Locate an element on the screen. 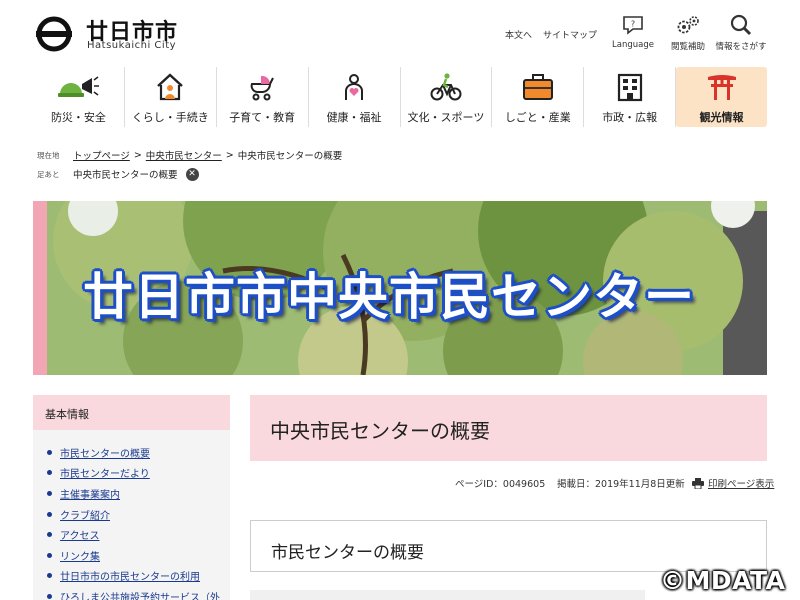 Image resolution: width=800 pixels, height=600 pixels. nav-label: 子育て・教育 is located at coordinates (262, 117).